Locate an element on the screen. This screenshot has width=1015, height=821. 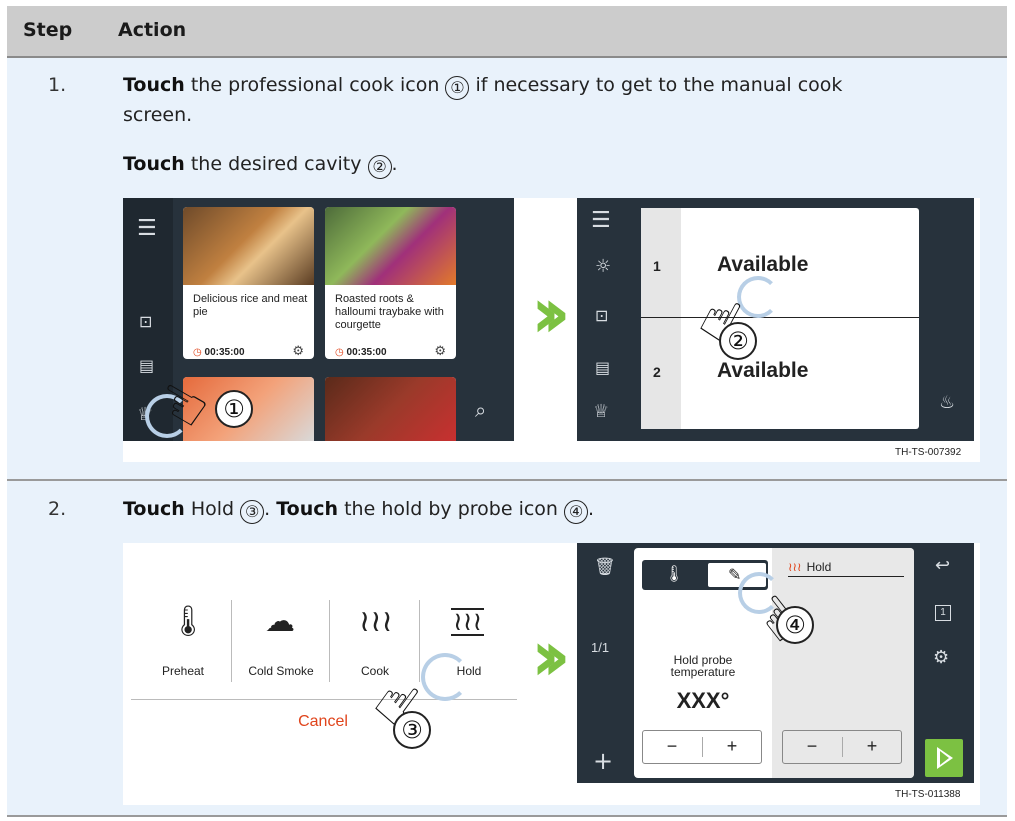
probe-temp-label: Hold probe temperature is located at coordinates (703, 666).